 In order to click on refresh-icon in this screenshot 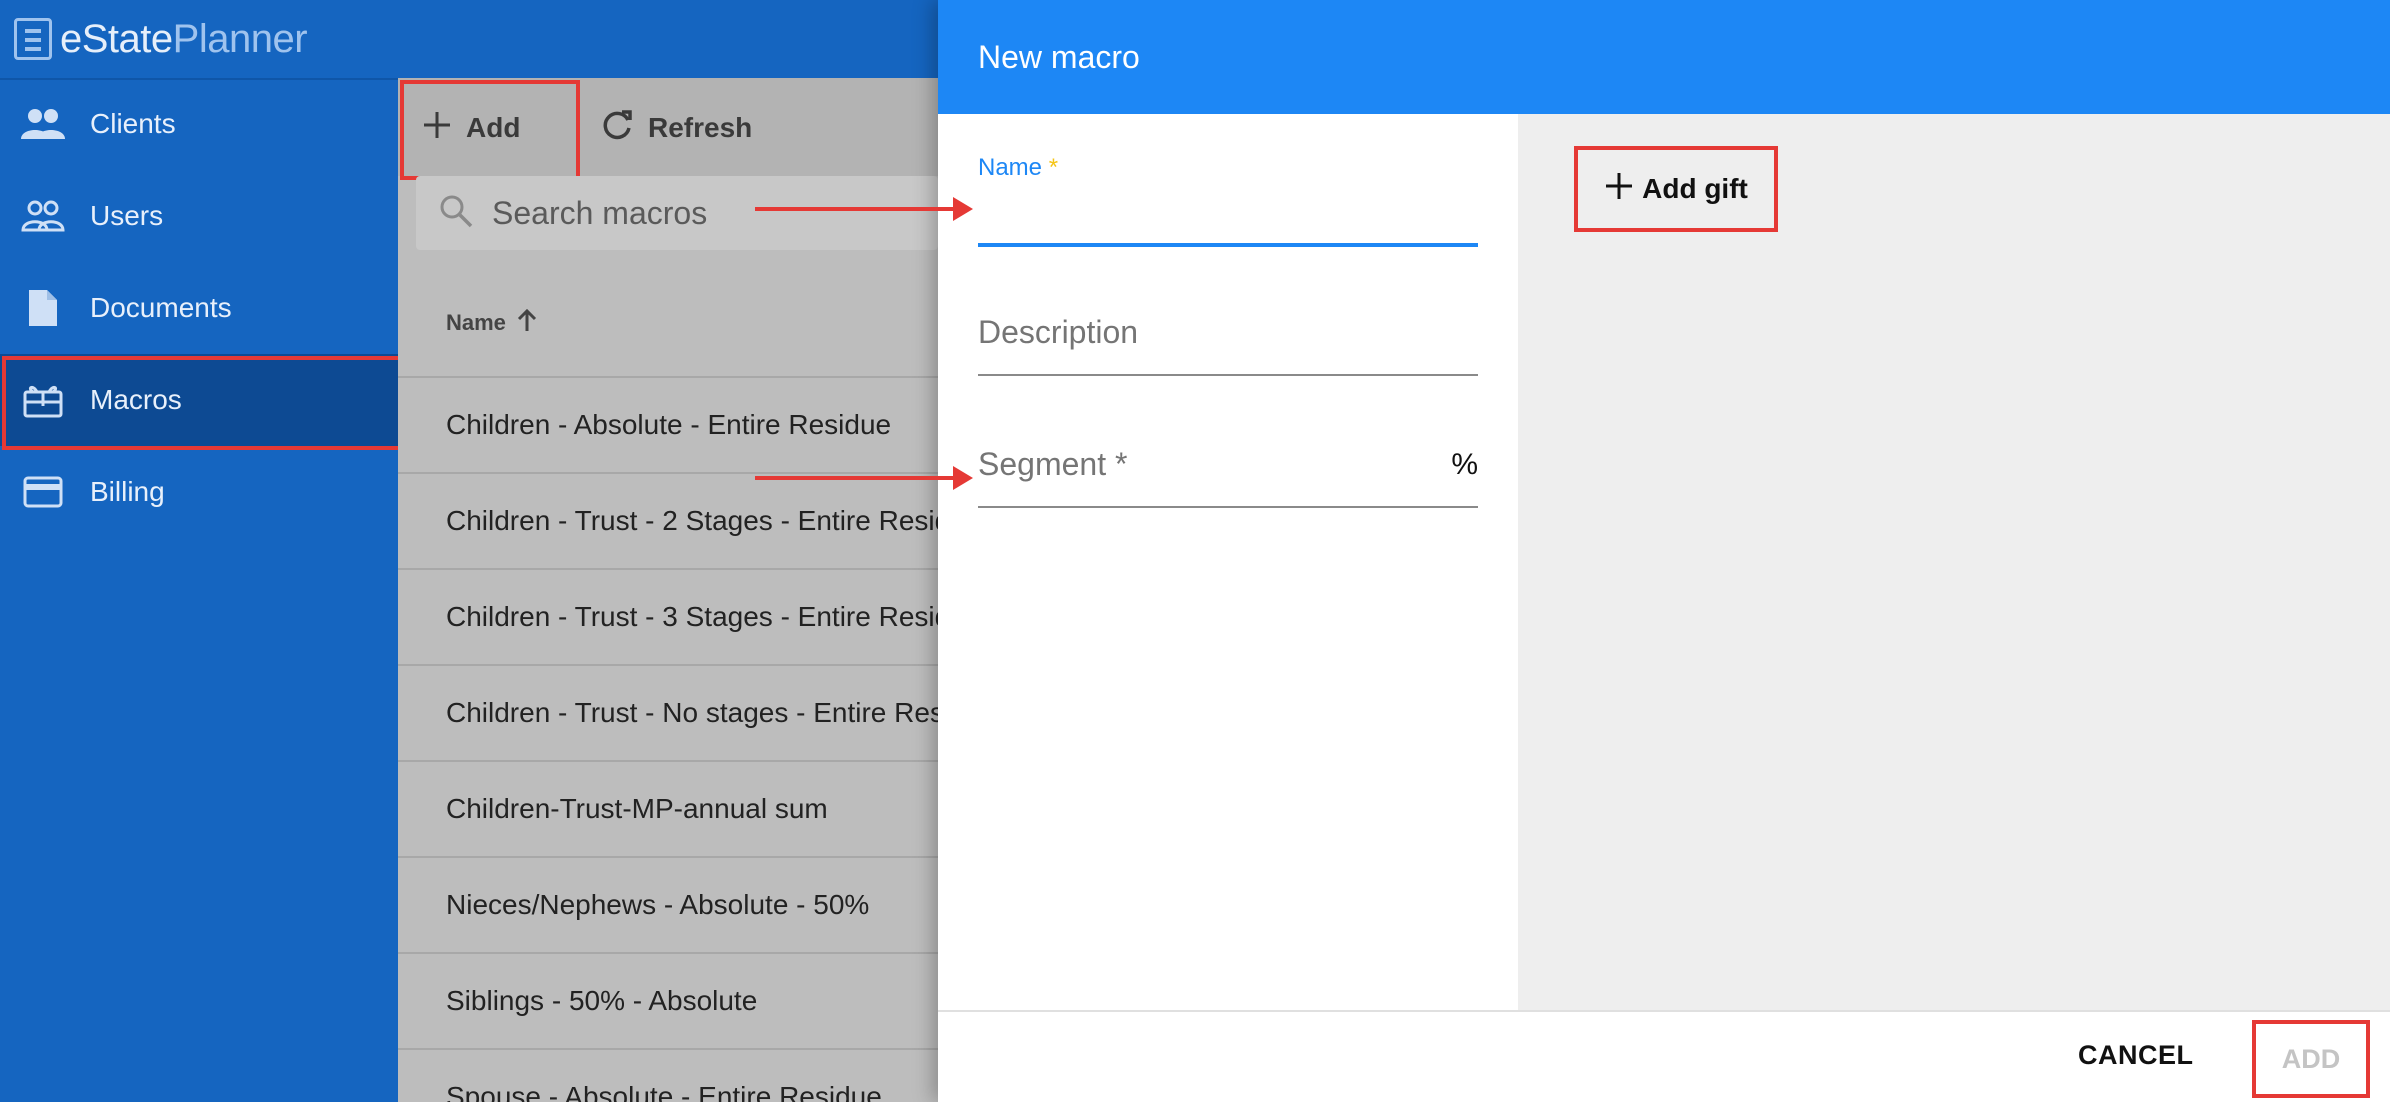, I will do `click(617, 128)`.